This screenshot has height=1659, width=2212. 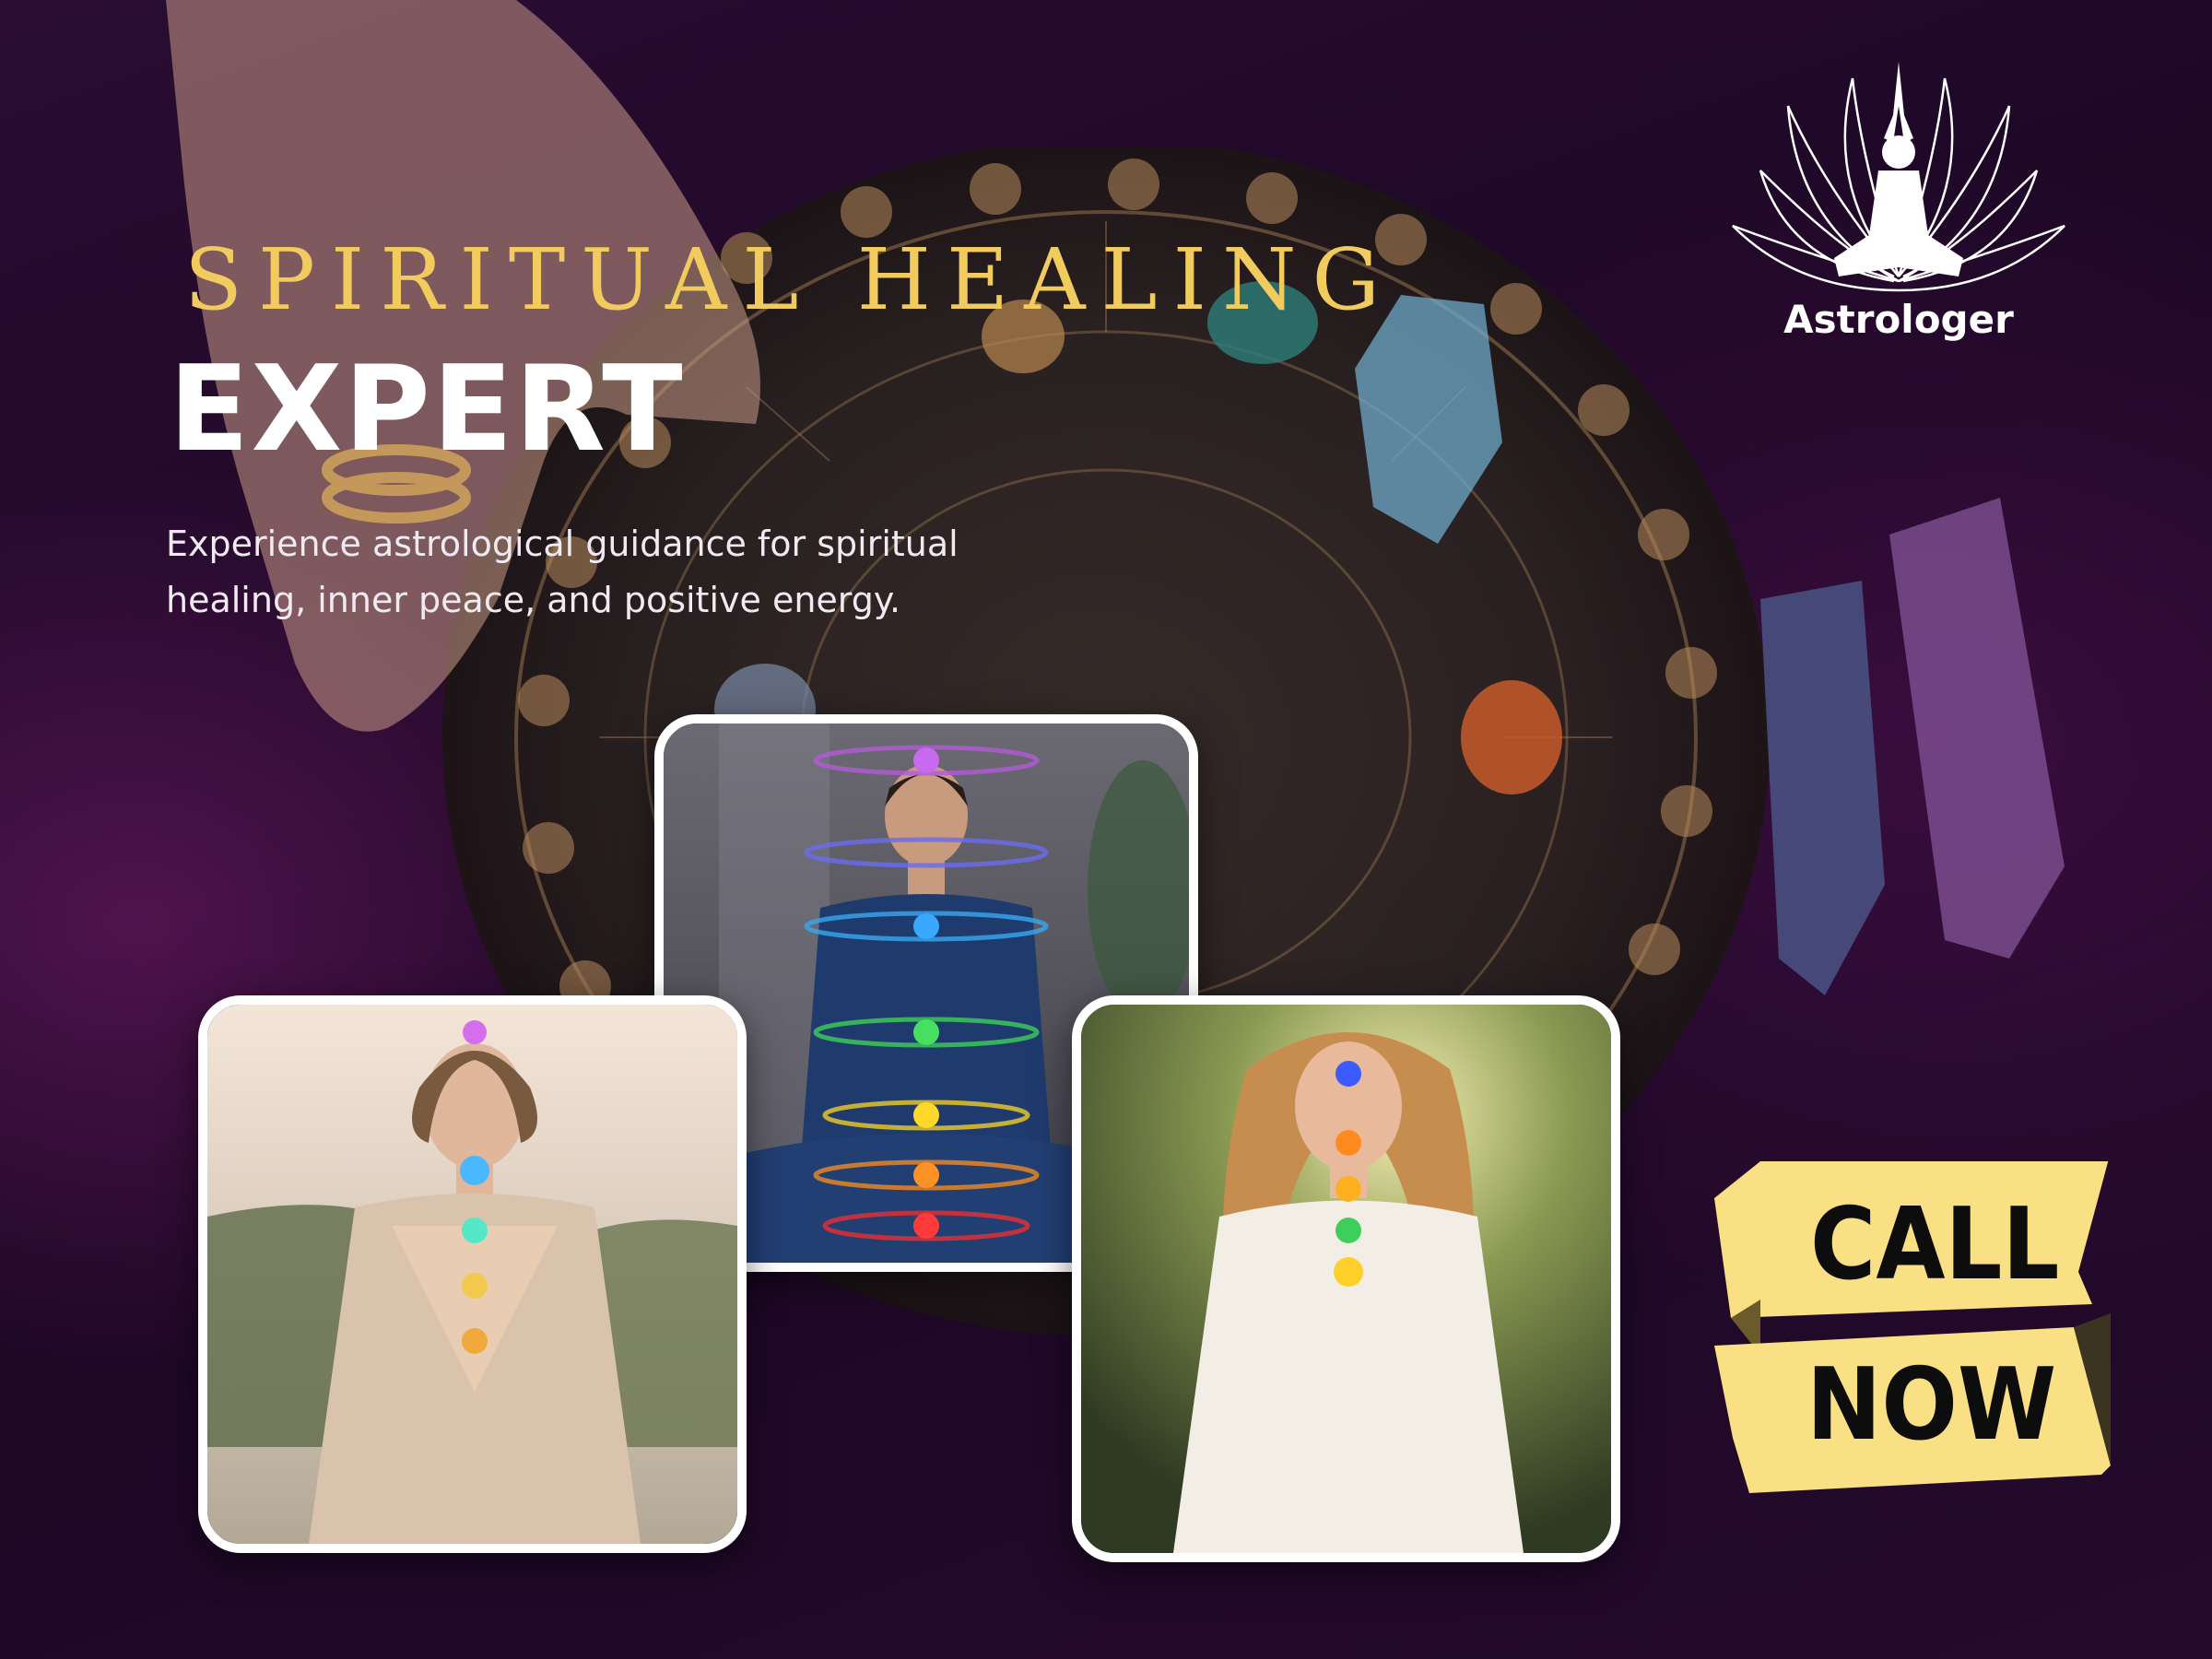 I want to click on headline-expert: EXPERT, so click(x=427, y=409).